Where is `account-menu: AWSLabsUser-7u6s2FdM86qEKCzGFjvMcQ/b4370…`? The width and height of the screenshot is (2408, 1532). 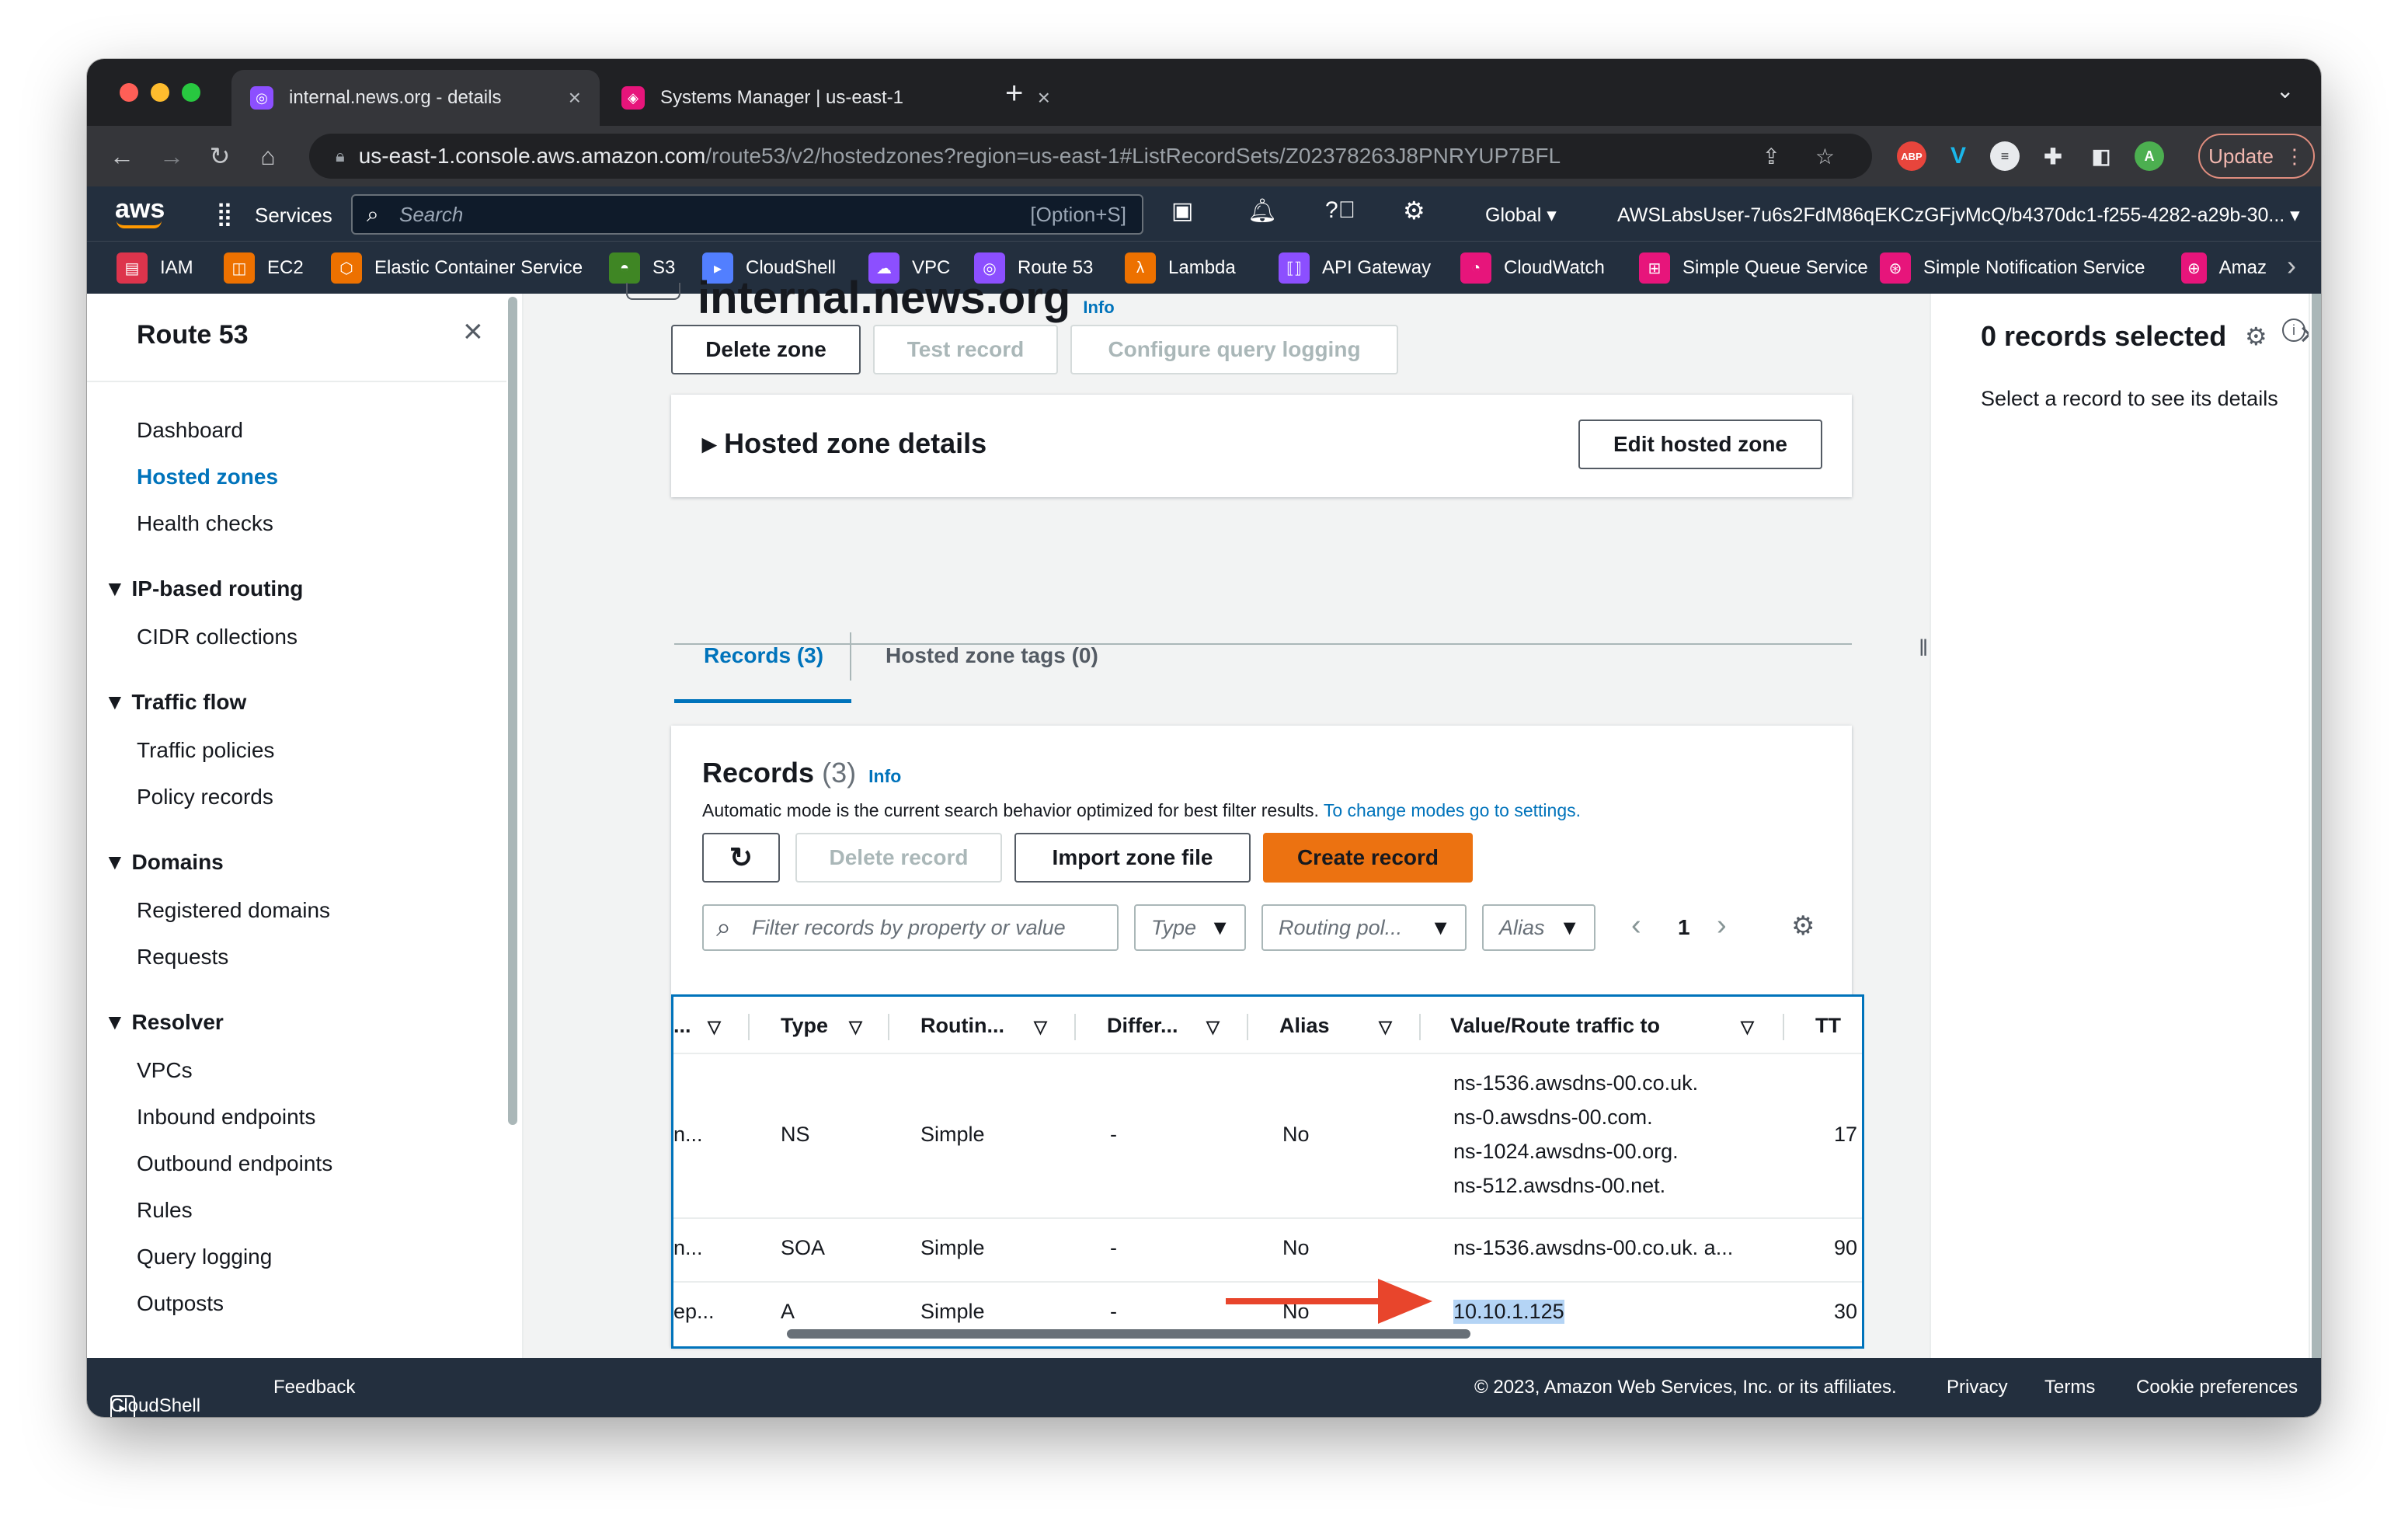
account-menu: AWSLabsUser-7u6s2FdM86qEKCzGFjvMcQ/b4370… is located at coordinates (1959, 216).